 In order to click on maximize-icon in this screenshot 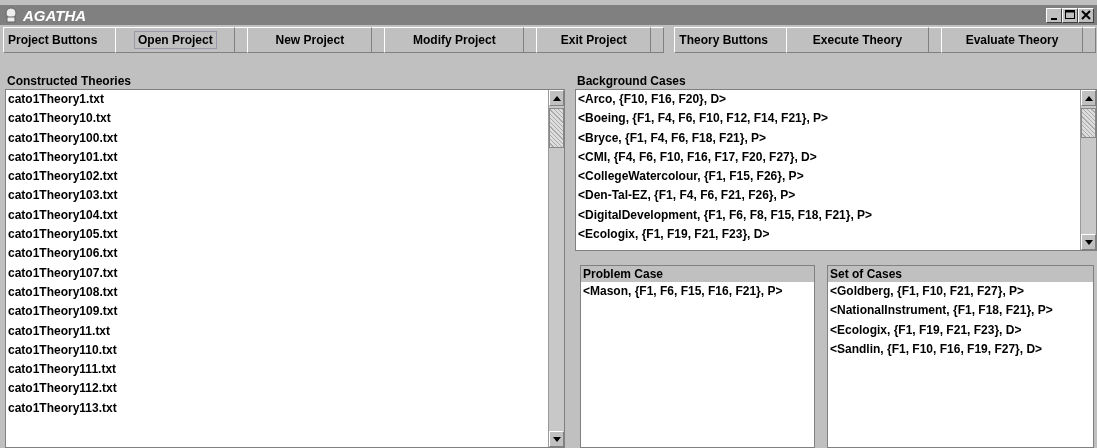, I will do `click(1070, 15)`.